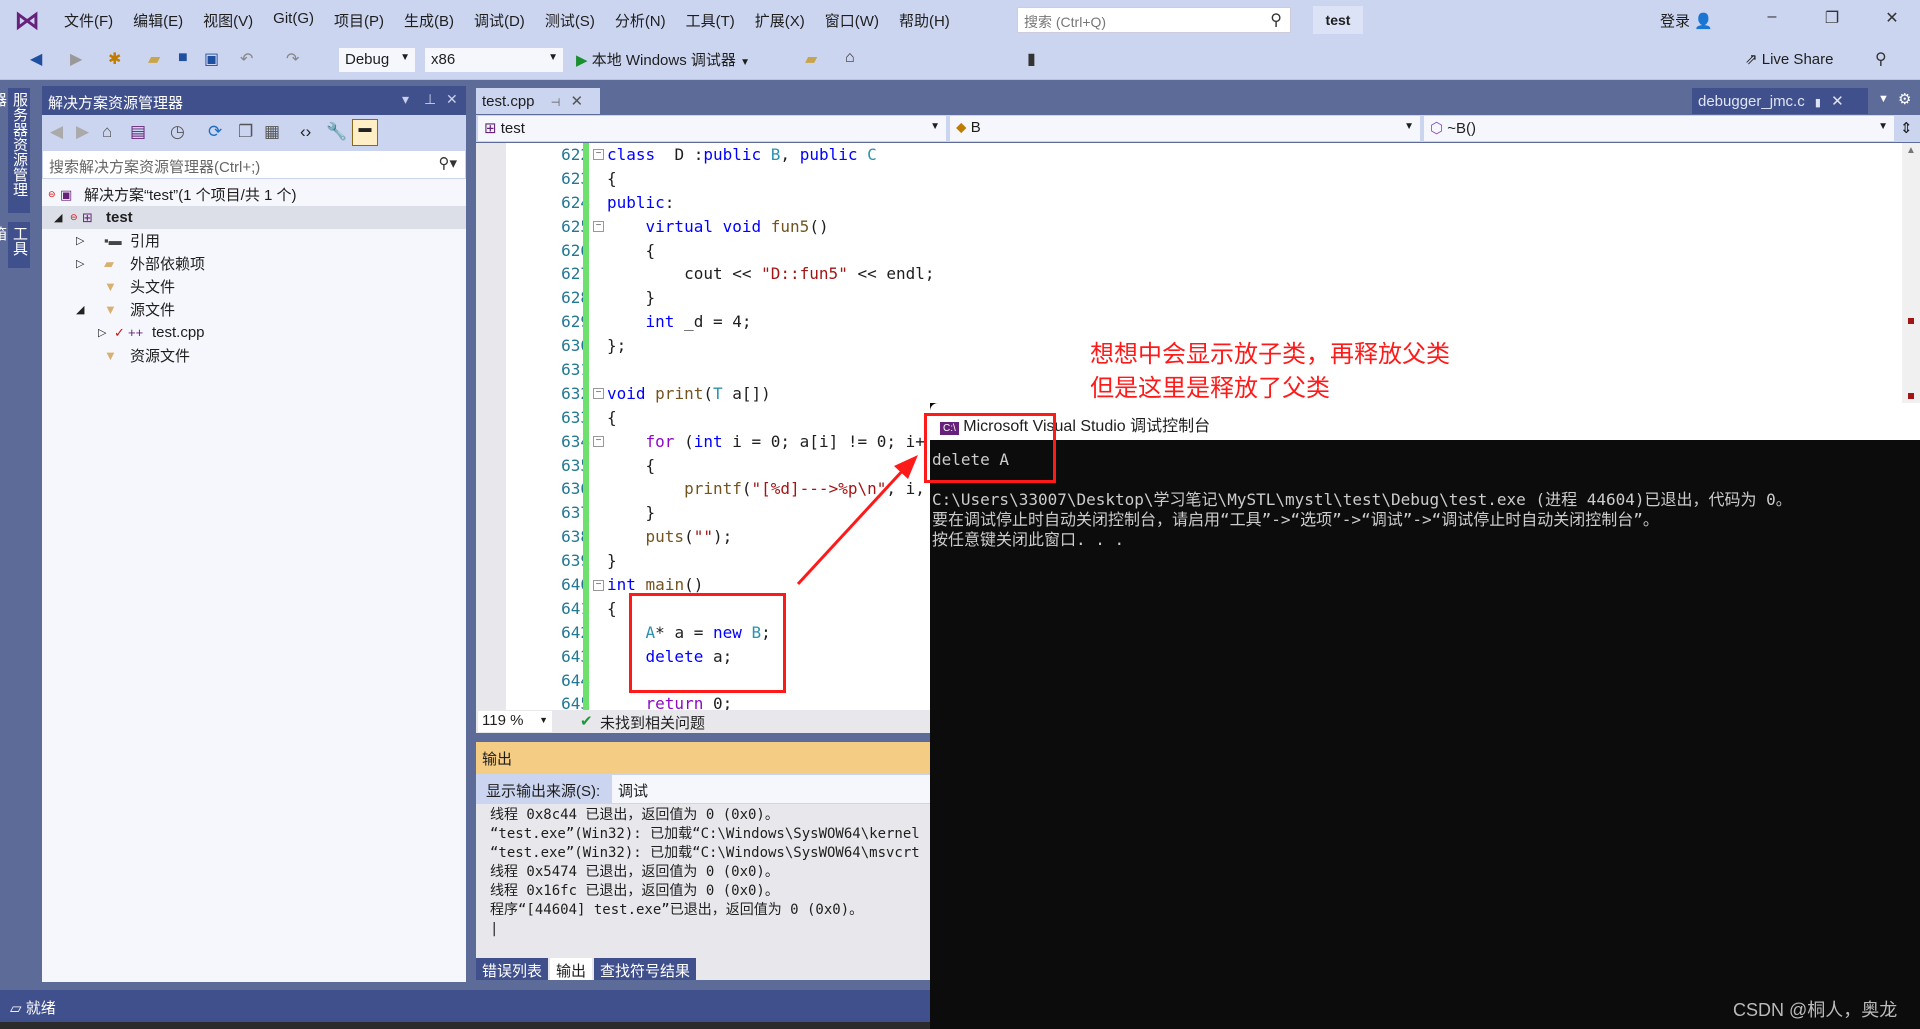 Image resolution: width=1920 pixels, height=1029 pixels. I want to click on watermark: CSDN @桐人，奥龙, so click(1815, 1010).